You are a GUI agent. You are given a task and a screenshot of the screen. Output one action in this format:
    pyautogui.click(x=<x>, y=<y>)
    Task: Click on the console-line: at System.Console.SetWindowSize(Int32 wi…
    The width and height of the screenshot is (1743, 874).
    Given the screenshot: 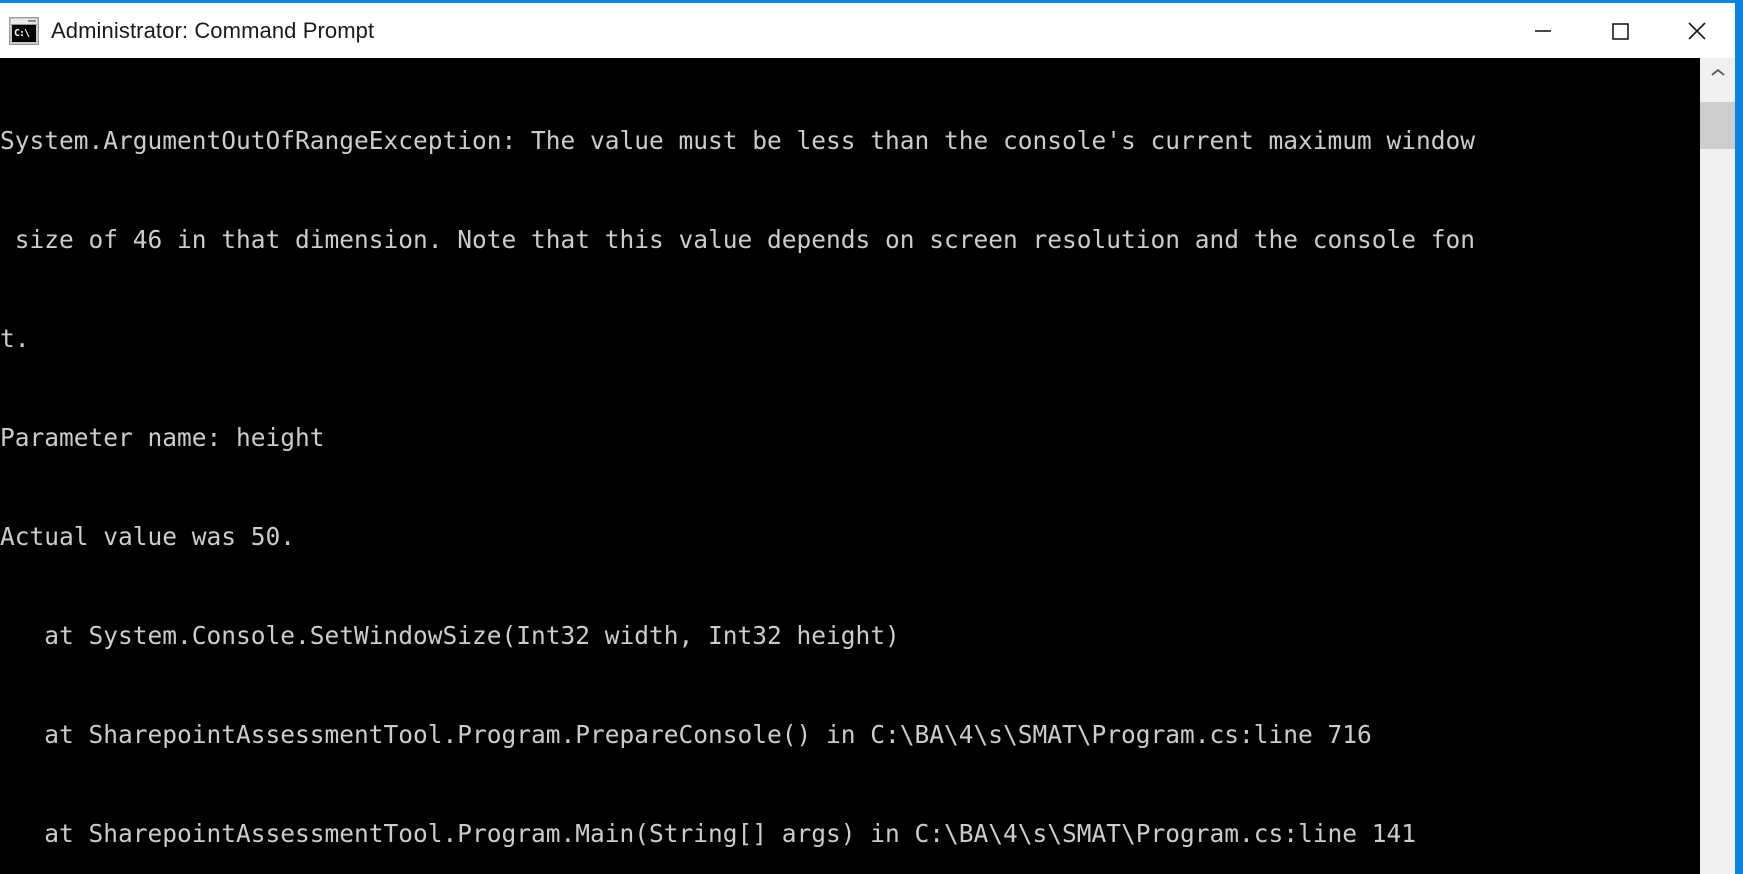 What is the action you would take?
    pyautogui.click(x=450, y=635)
    